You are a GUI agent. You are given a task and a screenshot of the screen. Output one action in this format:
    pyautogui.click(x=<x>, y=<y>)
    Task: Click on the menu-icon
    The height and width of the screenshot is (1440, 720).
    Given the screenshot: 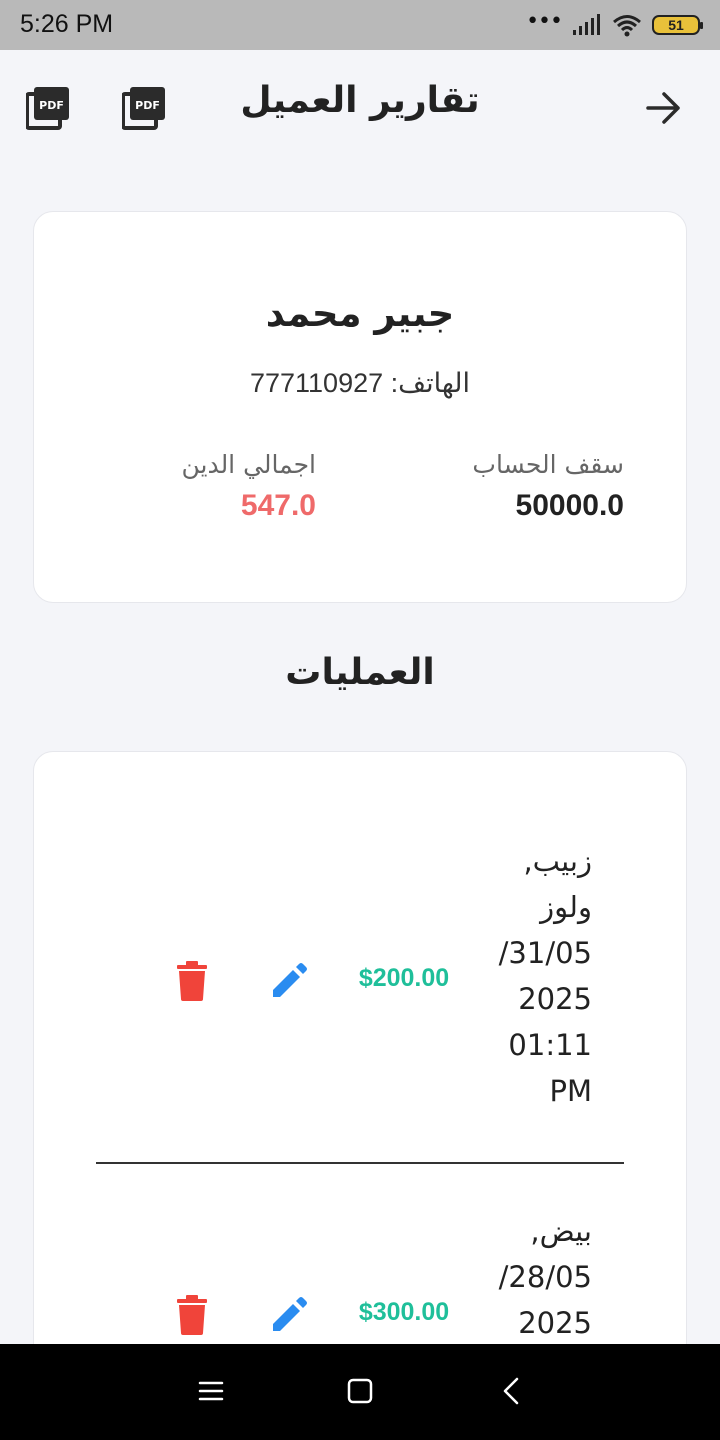 What is the action you would take?
    pyautogui.click(x=211, y=1391)
    